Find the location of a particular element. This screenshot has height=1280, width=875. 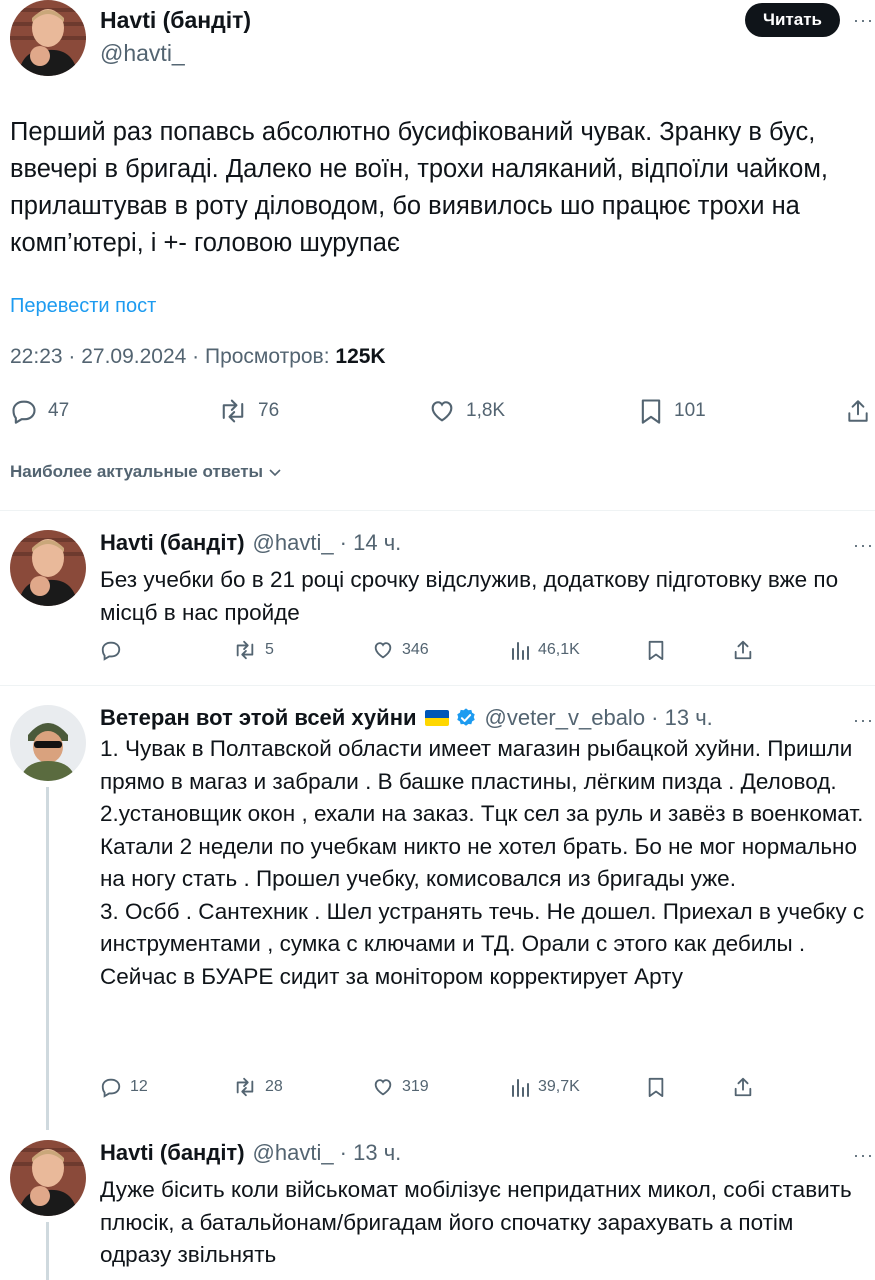

views-button: 39,7K is located at coordinates (545, 1087).